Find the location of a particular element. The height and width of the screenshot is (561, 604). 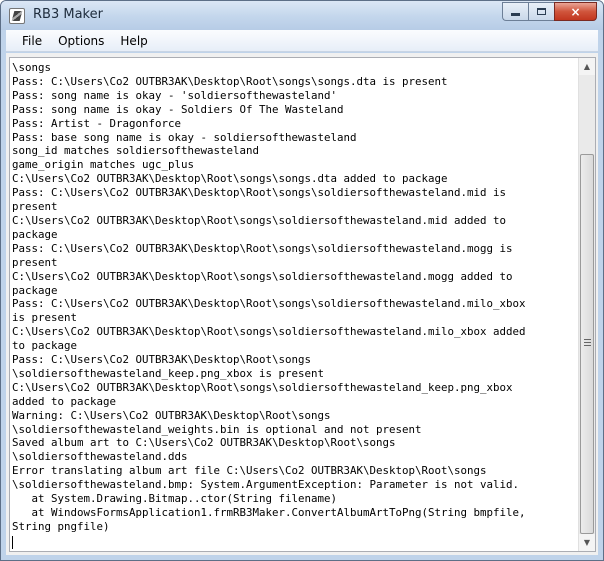

log-line: \soldiersofthewasteland.dds is located at coordinates (100, 457).